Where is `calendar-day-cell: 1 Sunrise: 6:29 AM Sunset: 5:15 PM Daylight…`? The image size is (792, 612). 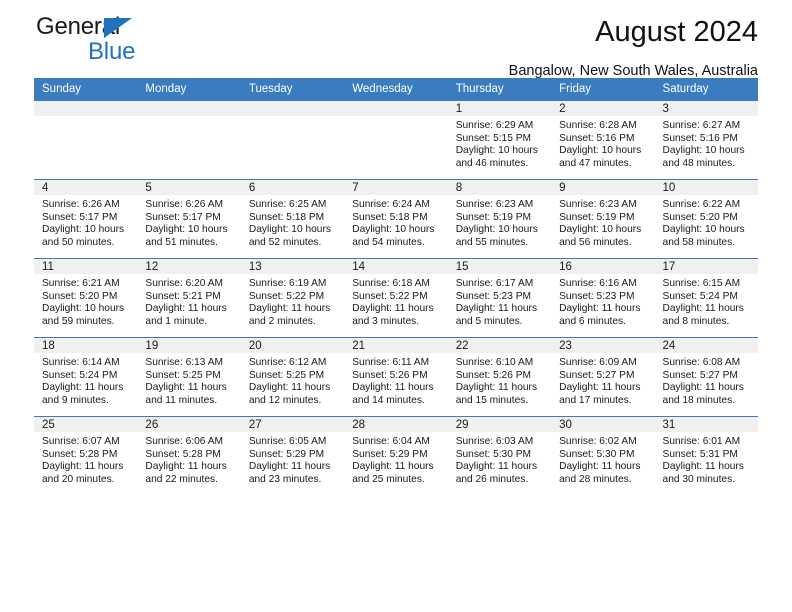
calendar-day-cell: 1 Sunrise: 6:29 AM Sunset: 5:15 PM Daylight… is located at coordinates (499, 140).